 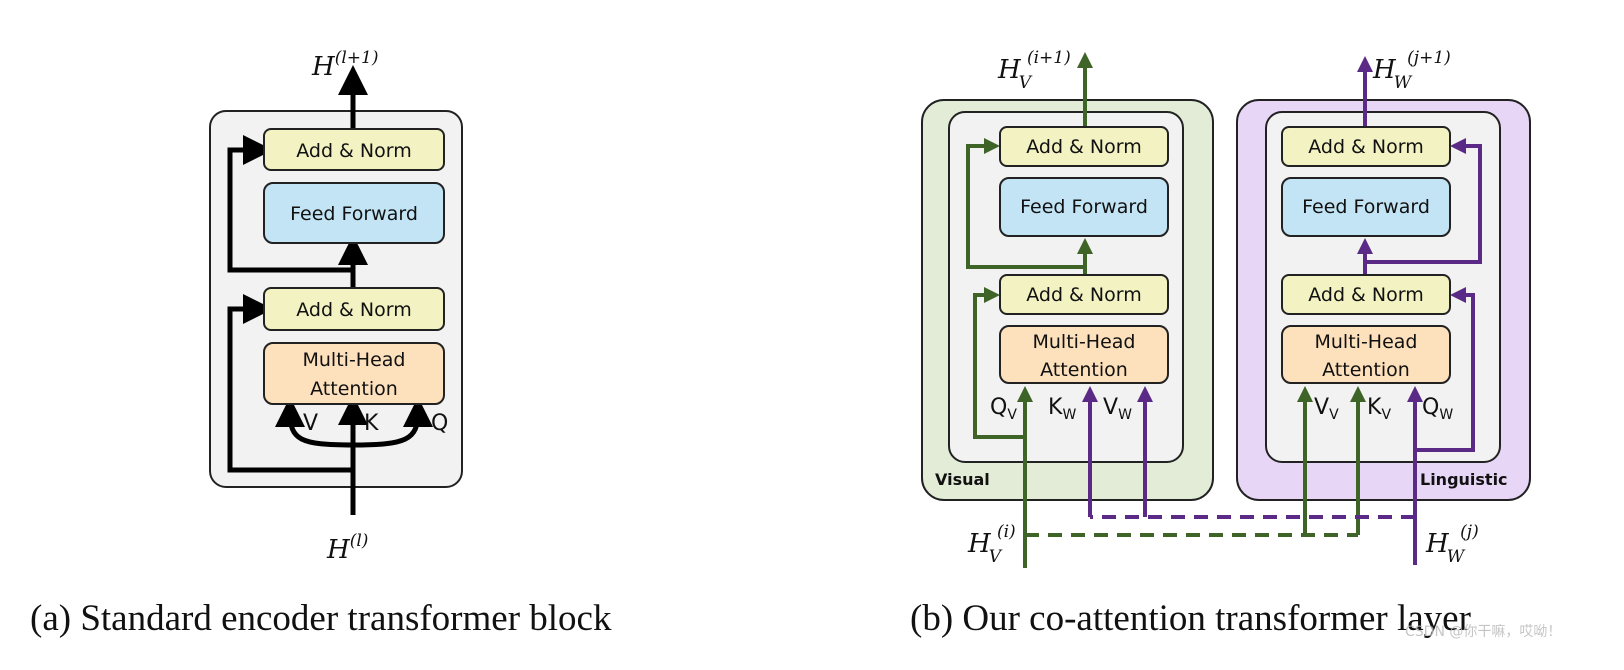 What do you see at coordinates (1366, 295) in the screenshot?
I see `linguistic-add-norm-bottom-label: Add & Norm` at bounding box center [1366, 295].